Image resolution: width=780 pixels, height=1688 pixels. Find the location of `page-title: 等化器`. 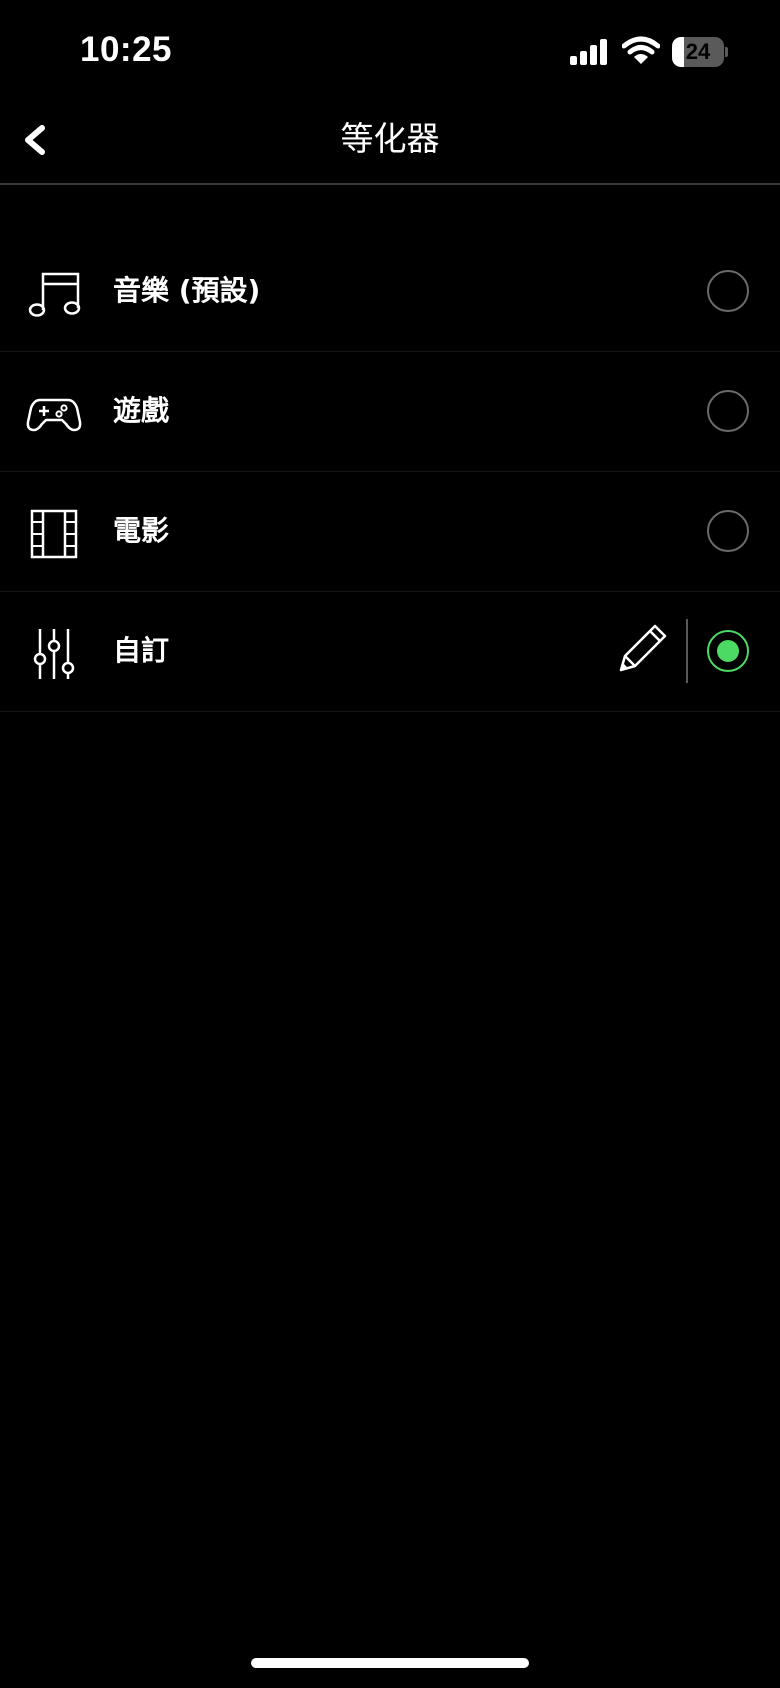

page-title: 等化器 is located at coordinates (390, 138).